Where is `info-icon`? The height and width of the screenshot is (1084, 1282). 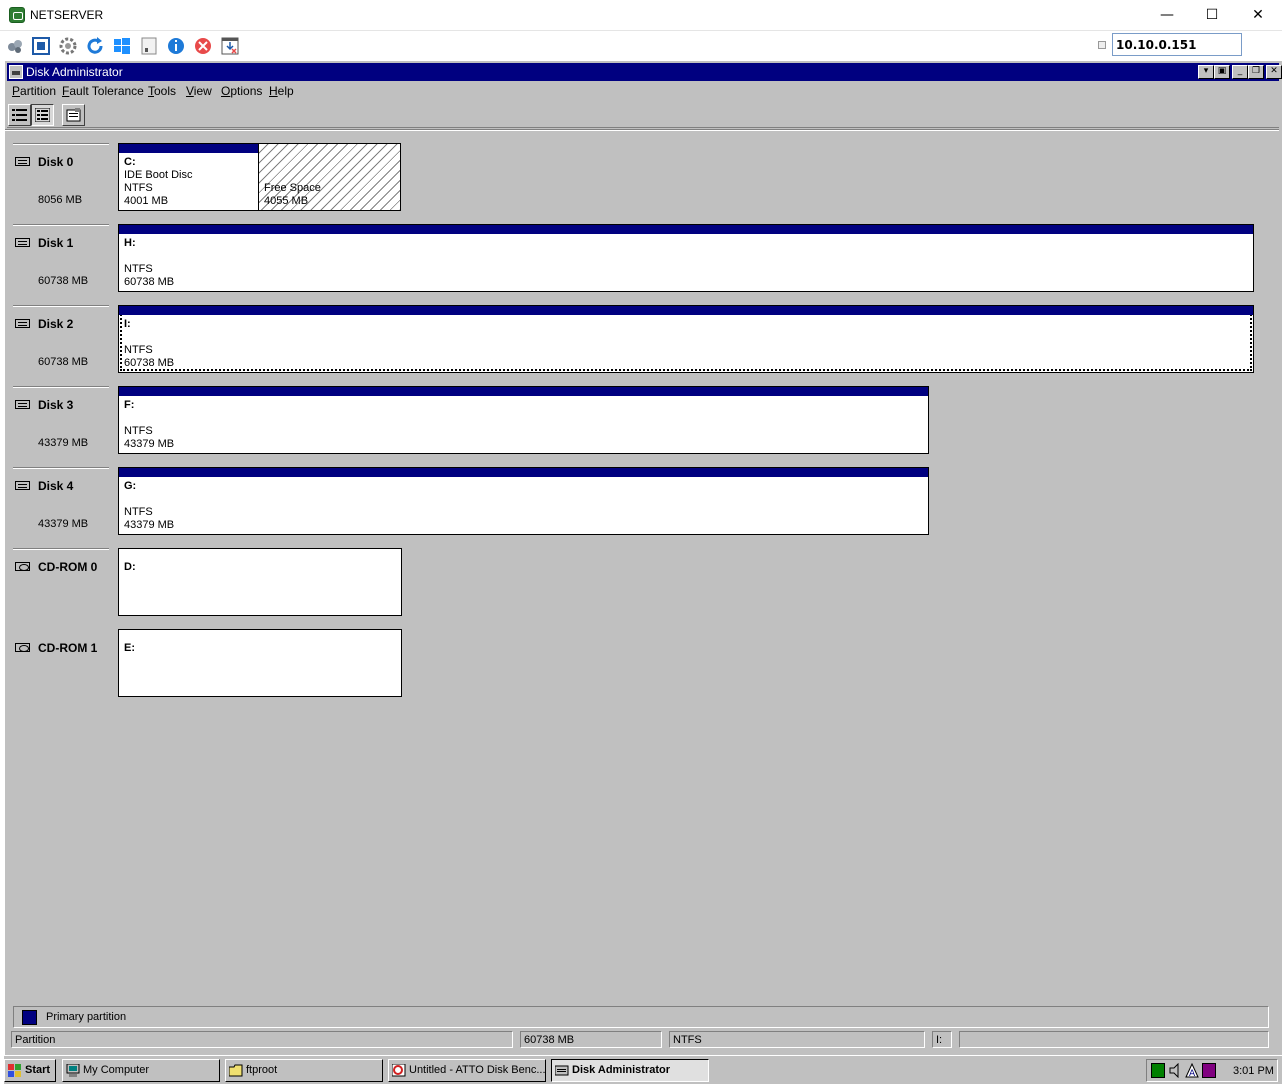 info-icon is located at coordinates (176, 46).